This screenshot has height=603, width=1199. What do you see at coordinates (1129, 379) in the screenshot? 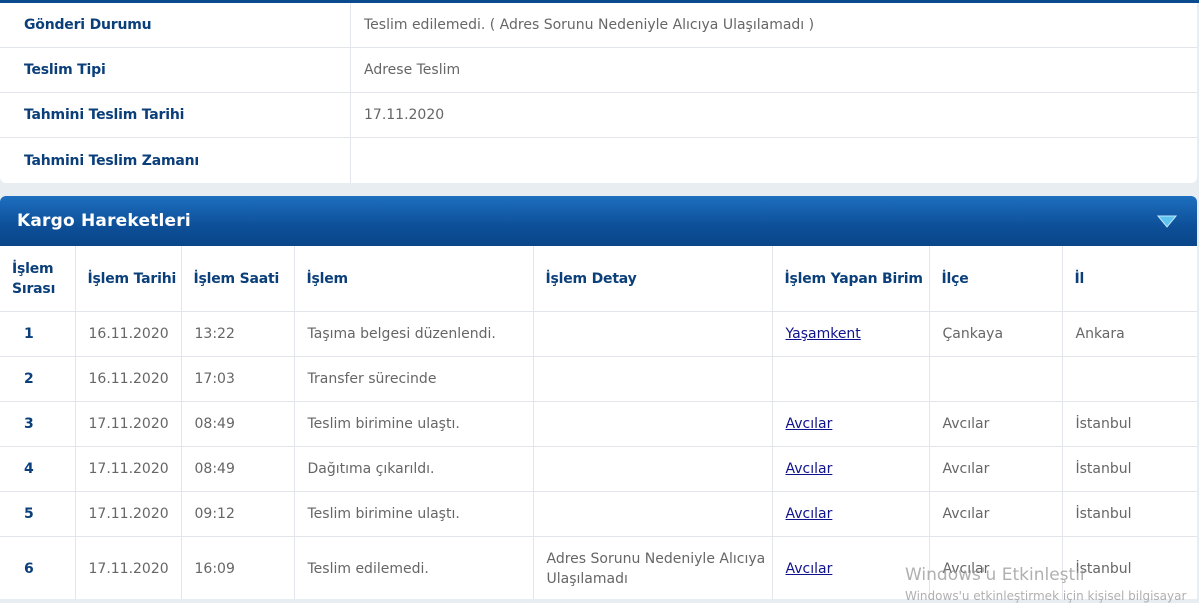
I see `cell-il` at bounding box center [1129, 379].